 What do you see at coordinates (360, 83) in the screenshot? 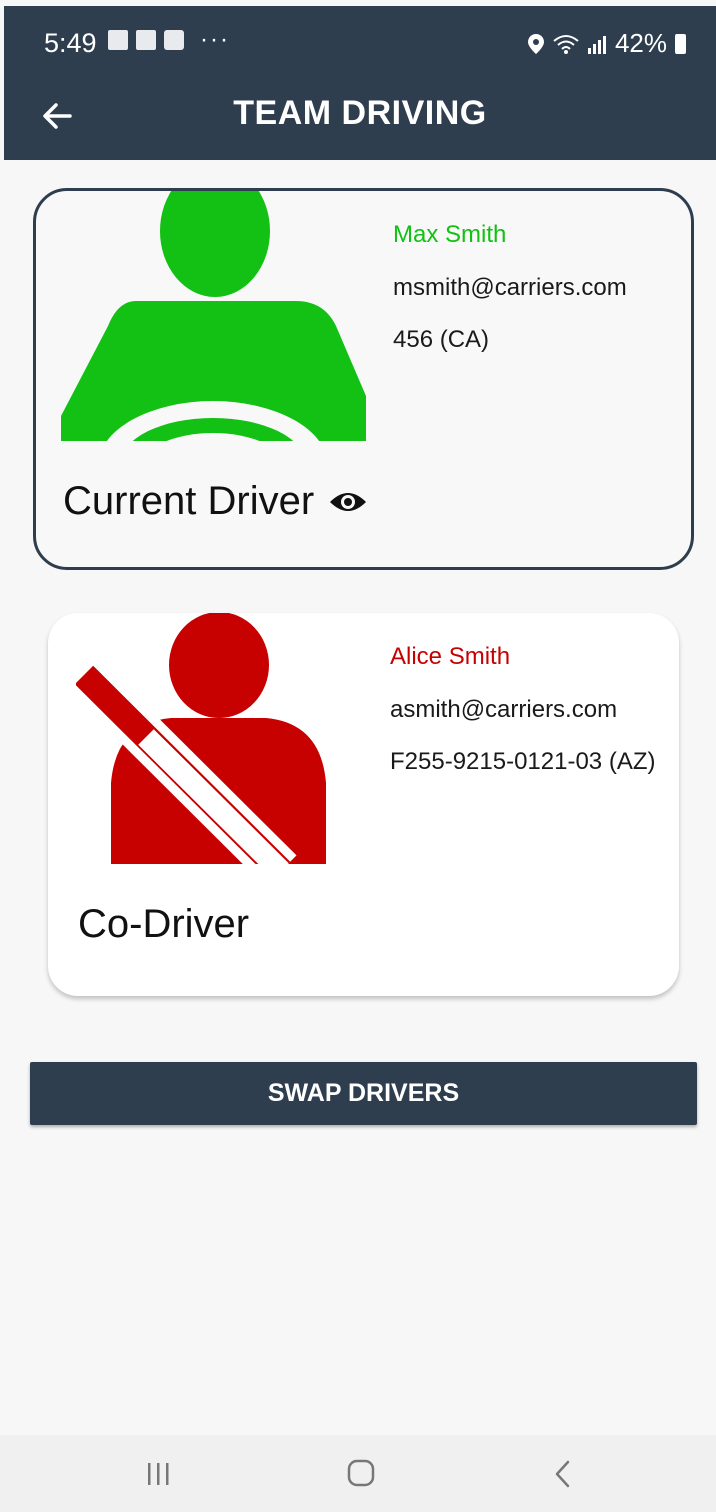
I see `header: 5:49 ··· 42% TEAM DRIVING` at bounding box center [360, 83].